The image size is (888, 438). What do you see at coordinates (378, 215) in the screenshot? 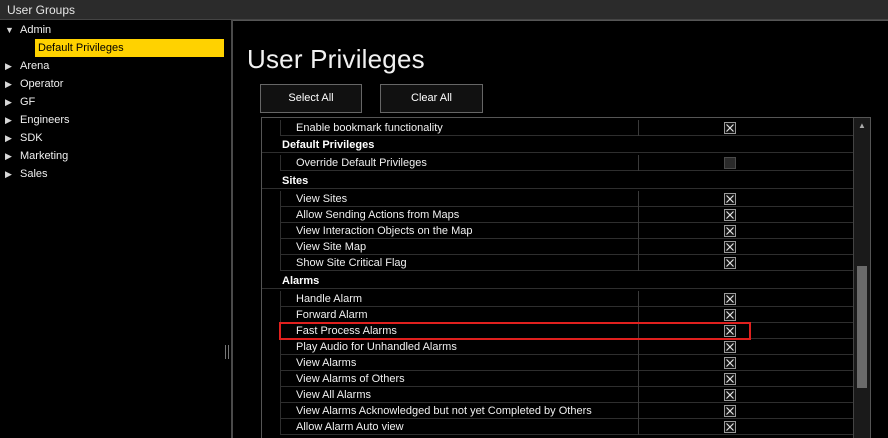
I see `privilege-name: Allow Sending Actions from Maps` at bounding box center [378, 215].